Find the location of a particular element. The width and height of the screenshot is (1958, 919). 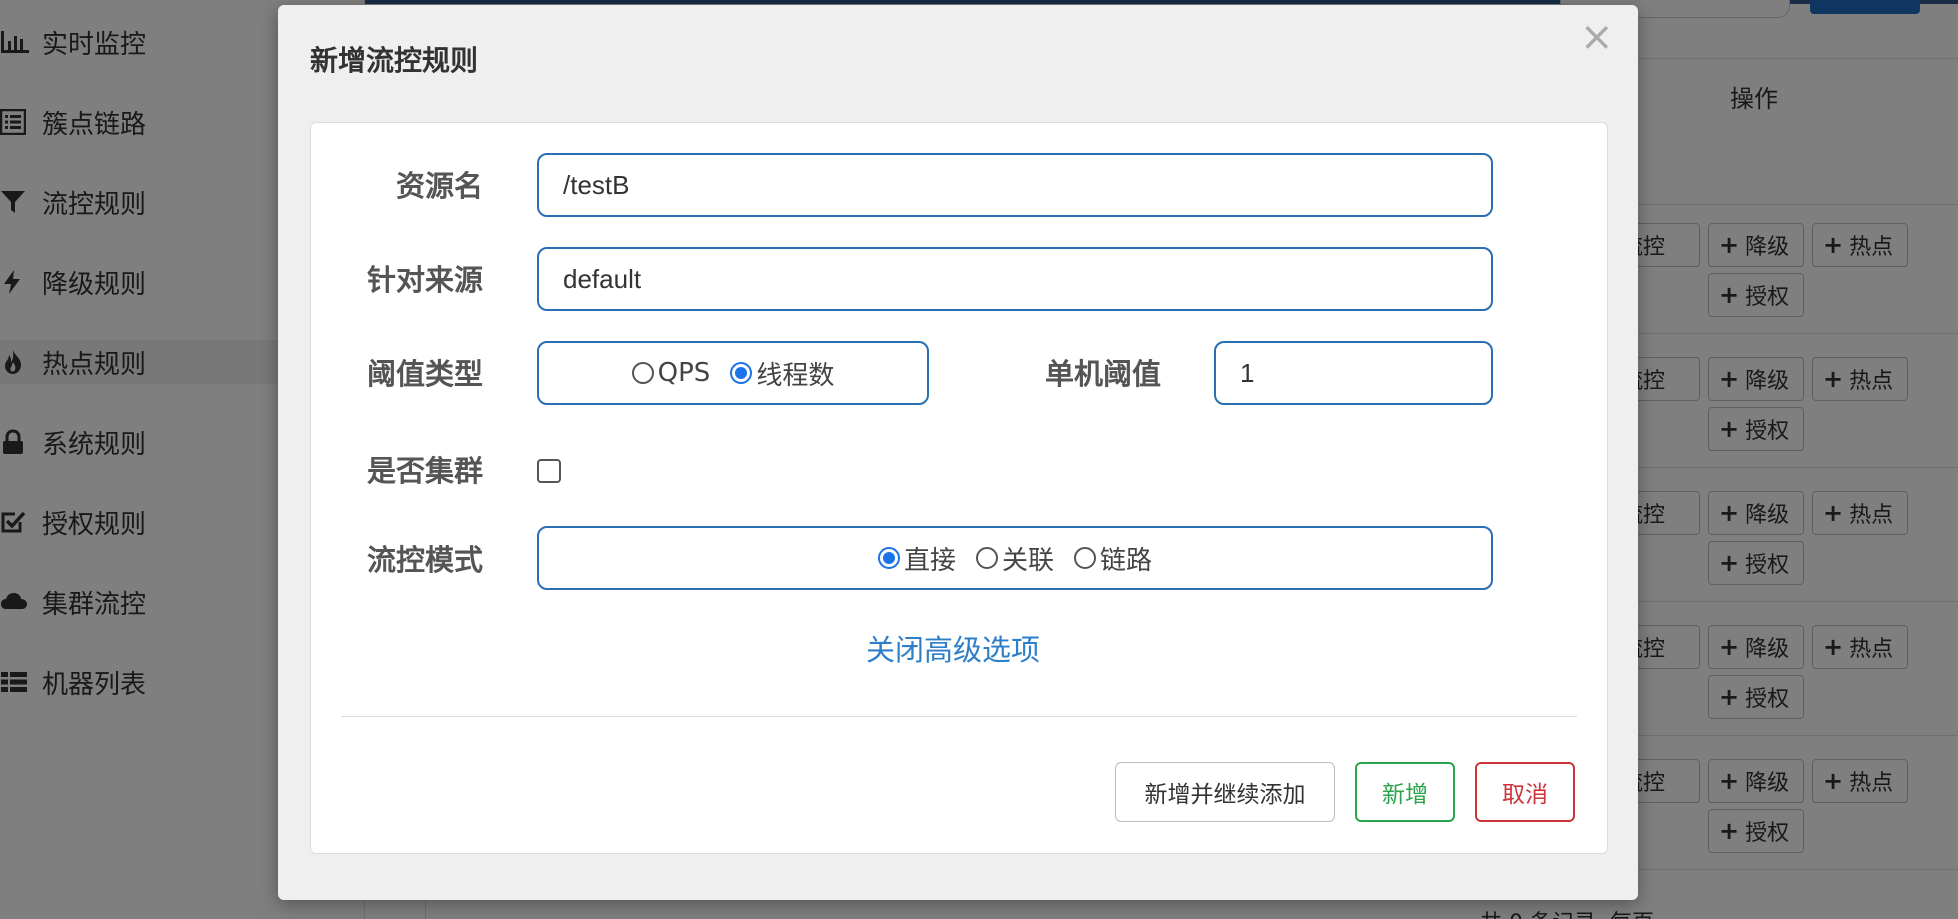

form-divider is located at coordinates (959, 716).